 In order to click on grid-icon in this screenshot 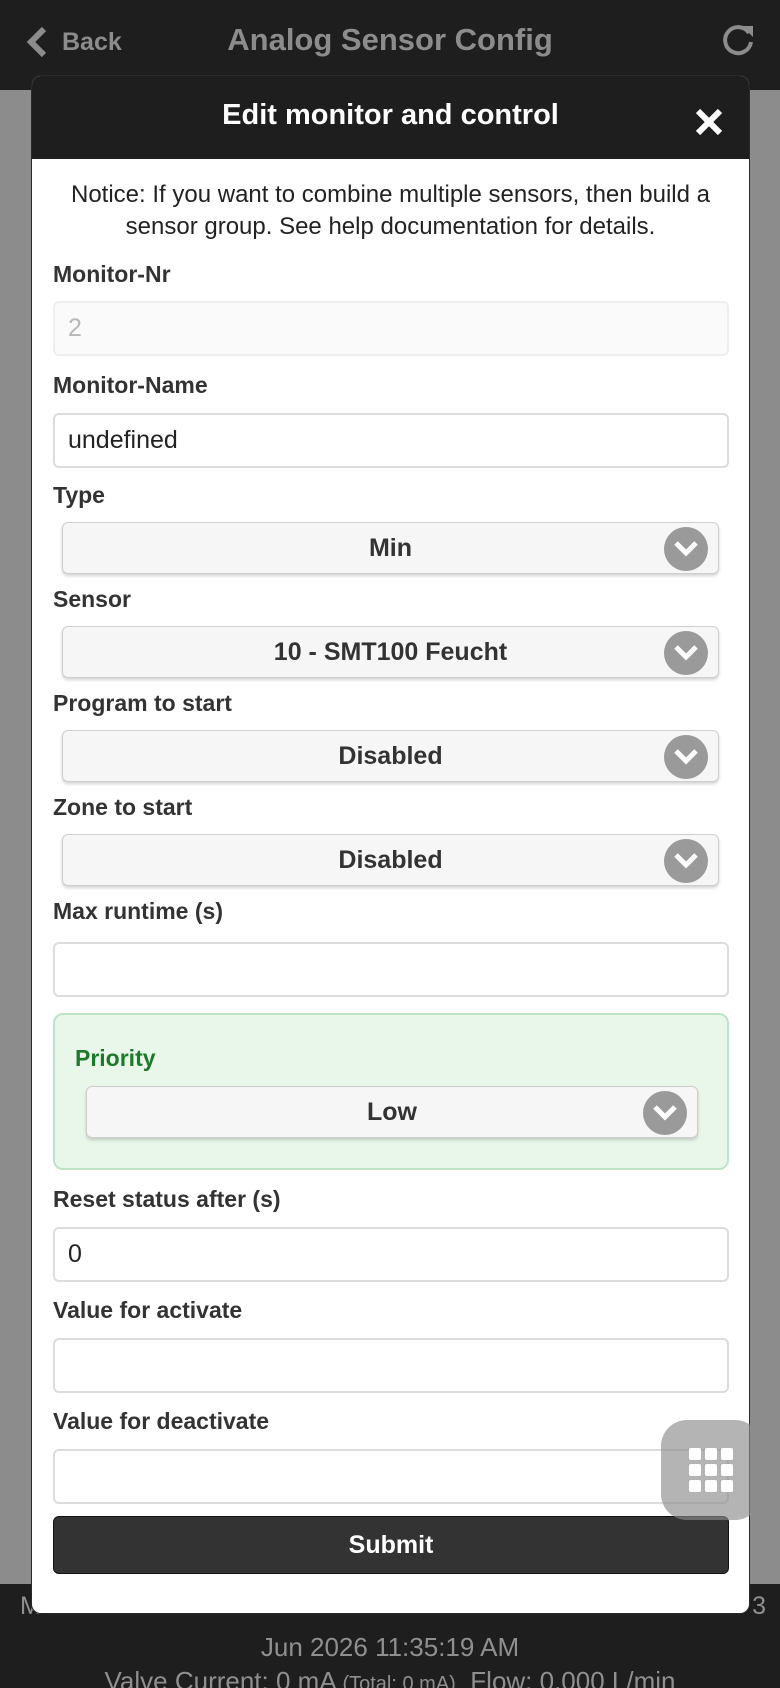, I will do `click(711, 1470)`.